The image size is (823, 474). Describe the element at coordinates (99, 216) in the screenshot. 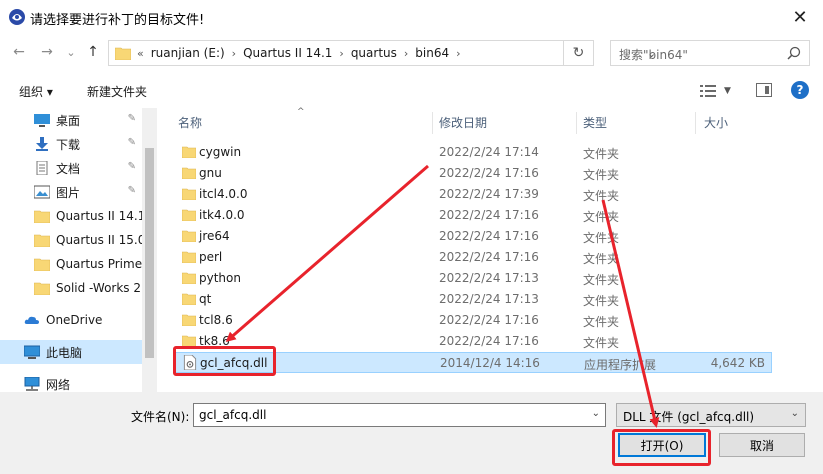

I see `sidebar-item-label: Quartus II 14.1` at that location.